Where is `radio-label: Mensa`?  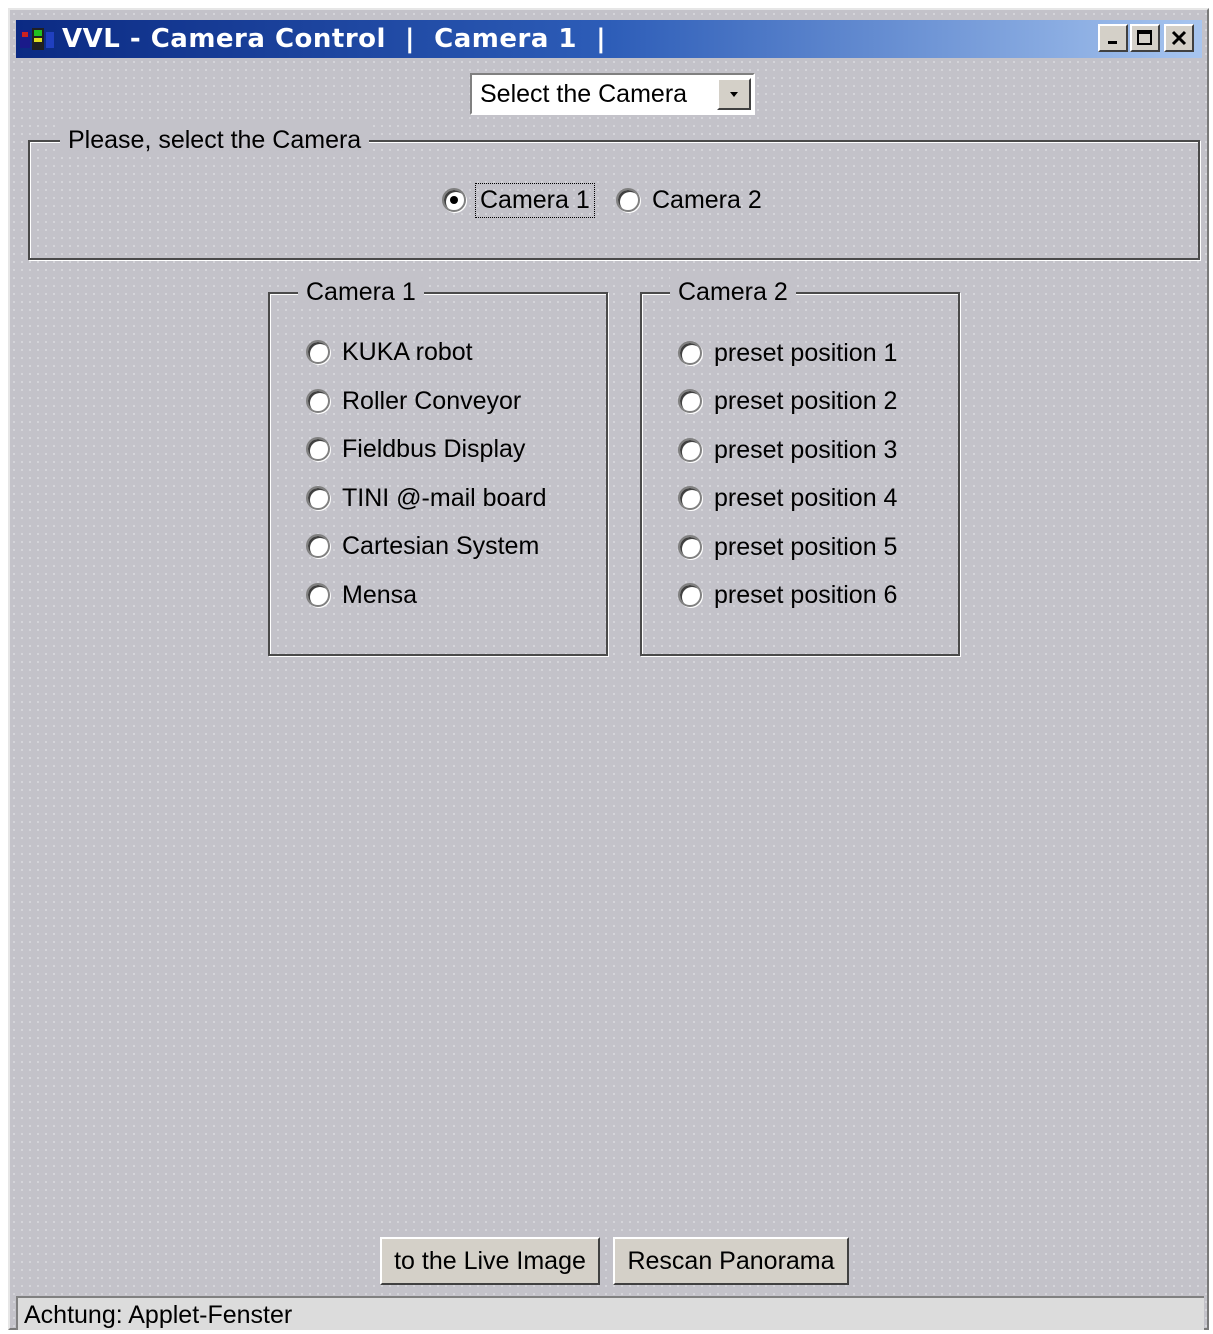 radio-label: Mensa is located at coordinates (380, 594).